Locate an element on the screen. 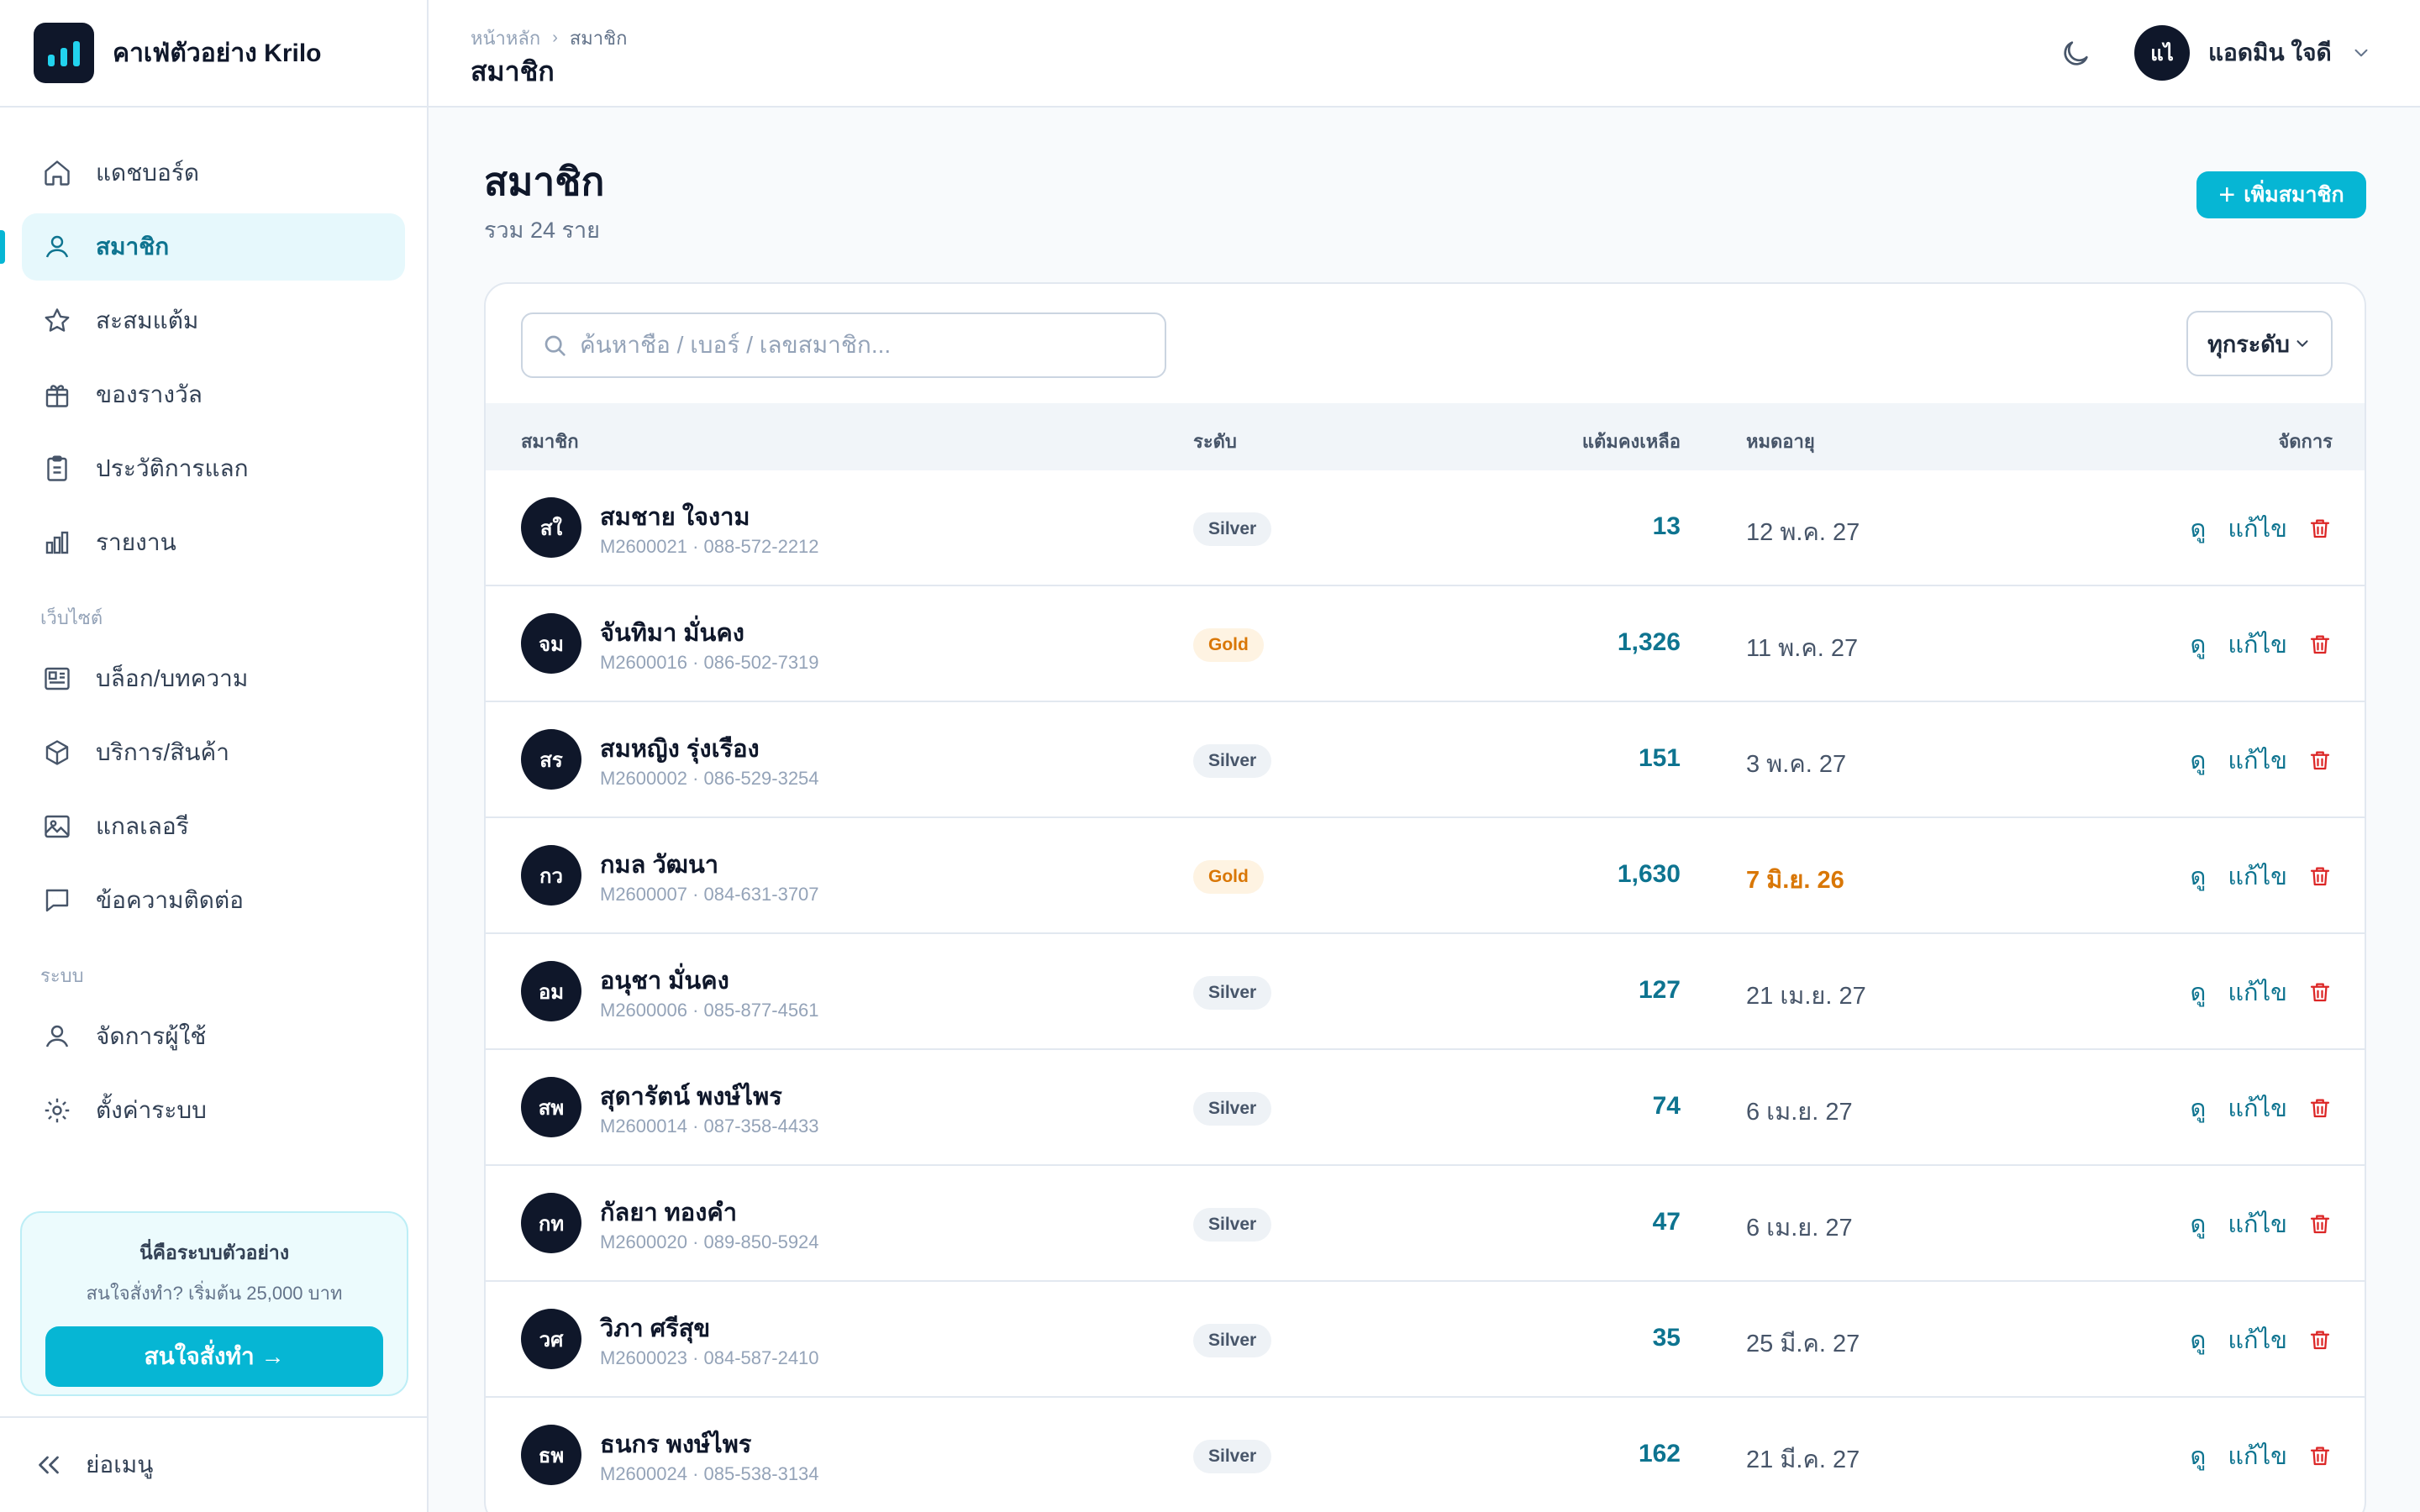  search-input is located at coordinates (866, 345).